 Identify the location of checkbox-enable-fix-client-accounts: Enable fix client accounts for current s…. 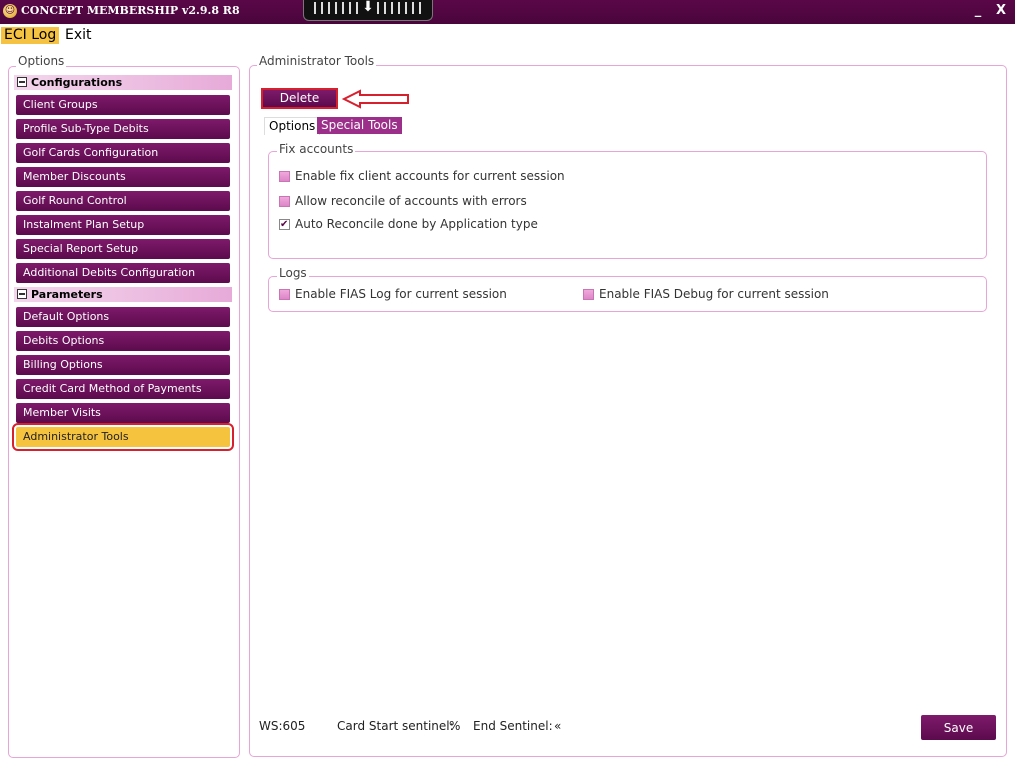
(422, 176).